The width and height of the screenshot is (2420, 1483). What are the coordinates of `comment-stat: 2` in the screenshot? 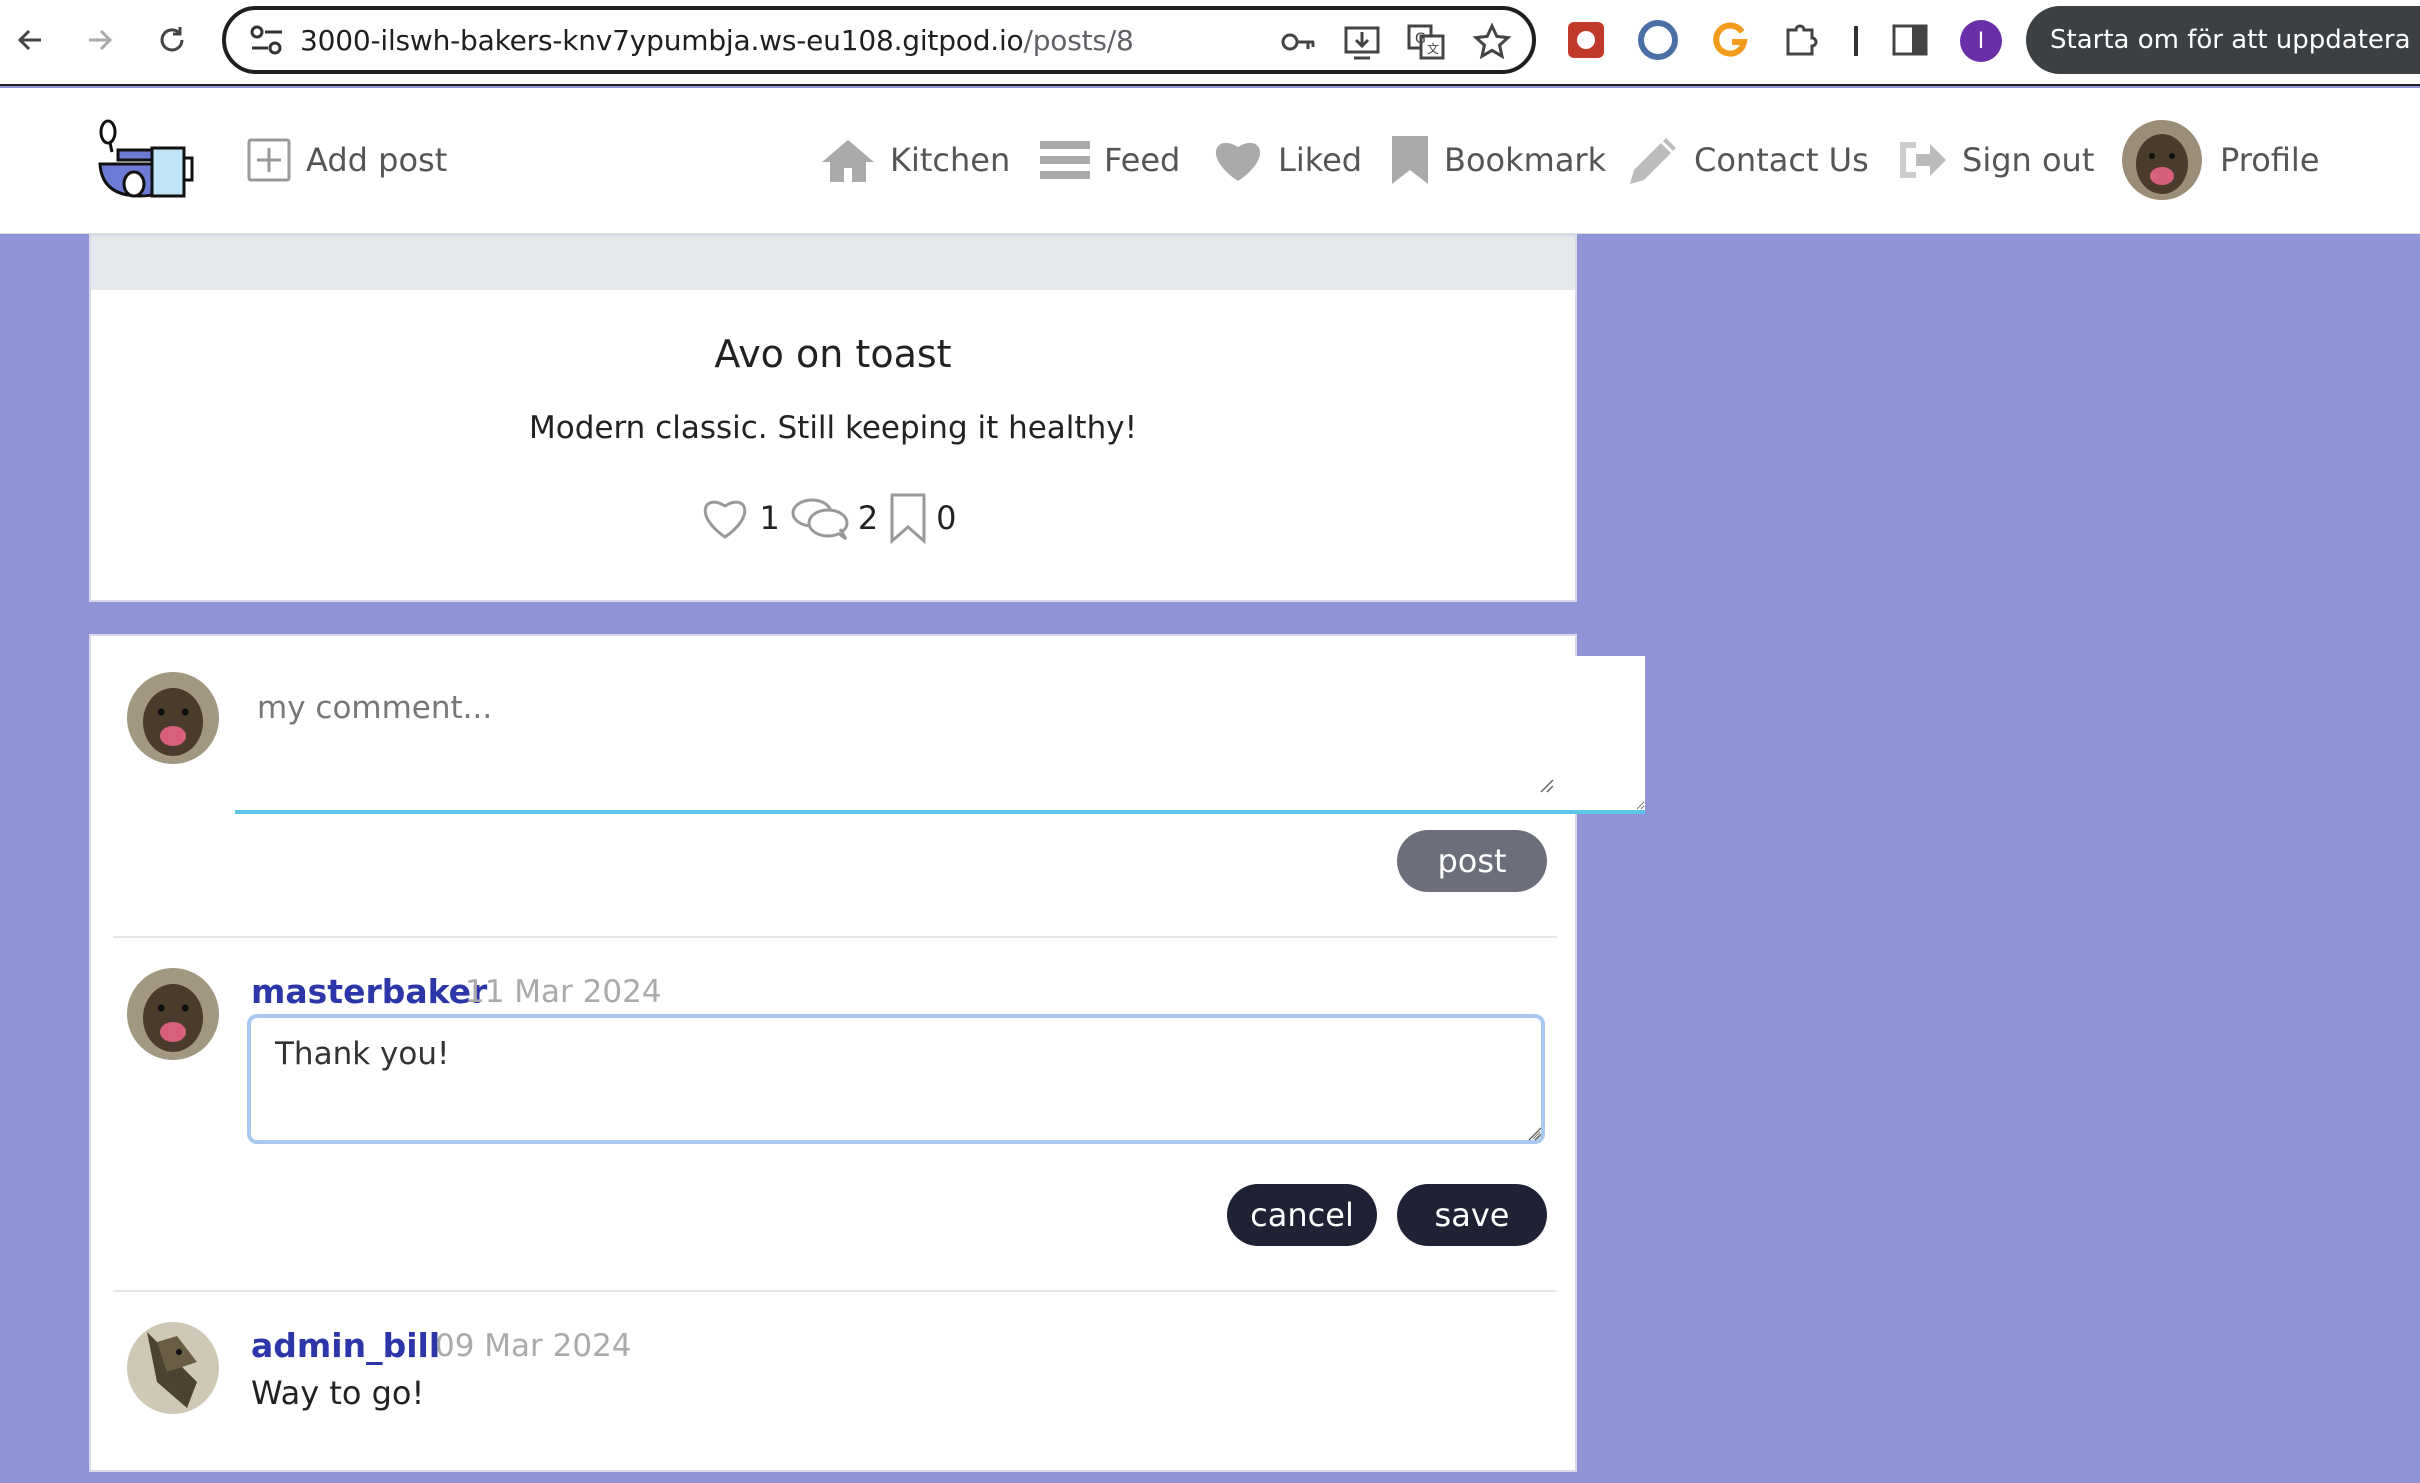 It's located at (839, 518).